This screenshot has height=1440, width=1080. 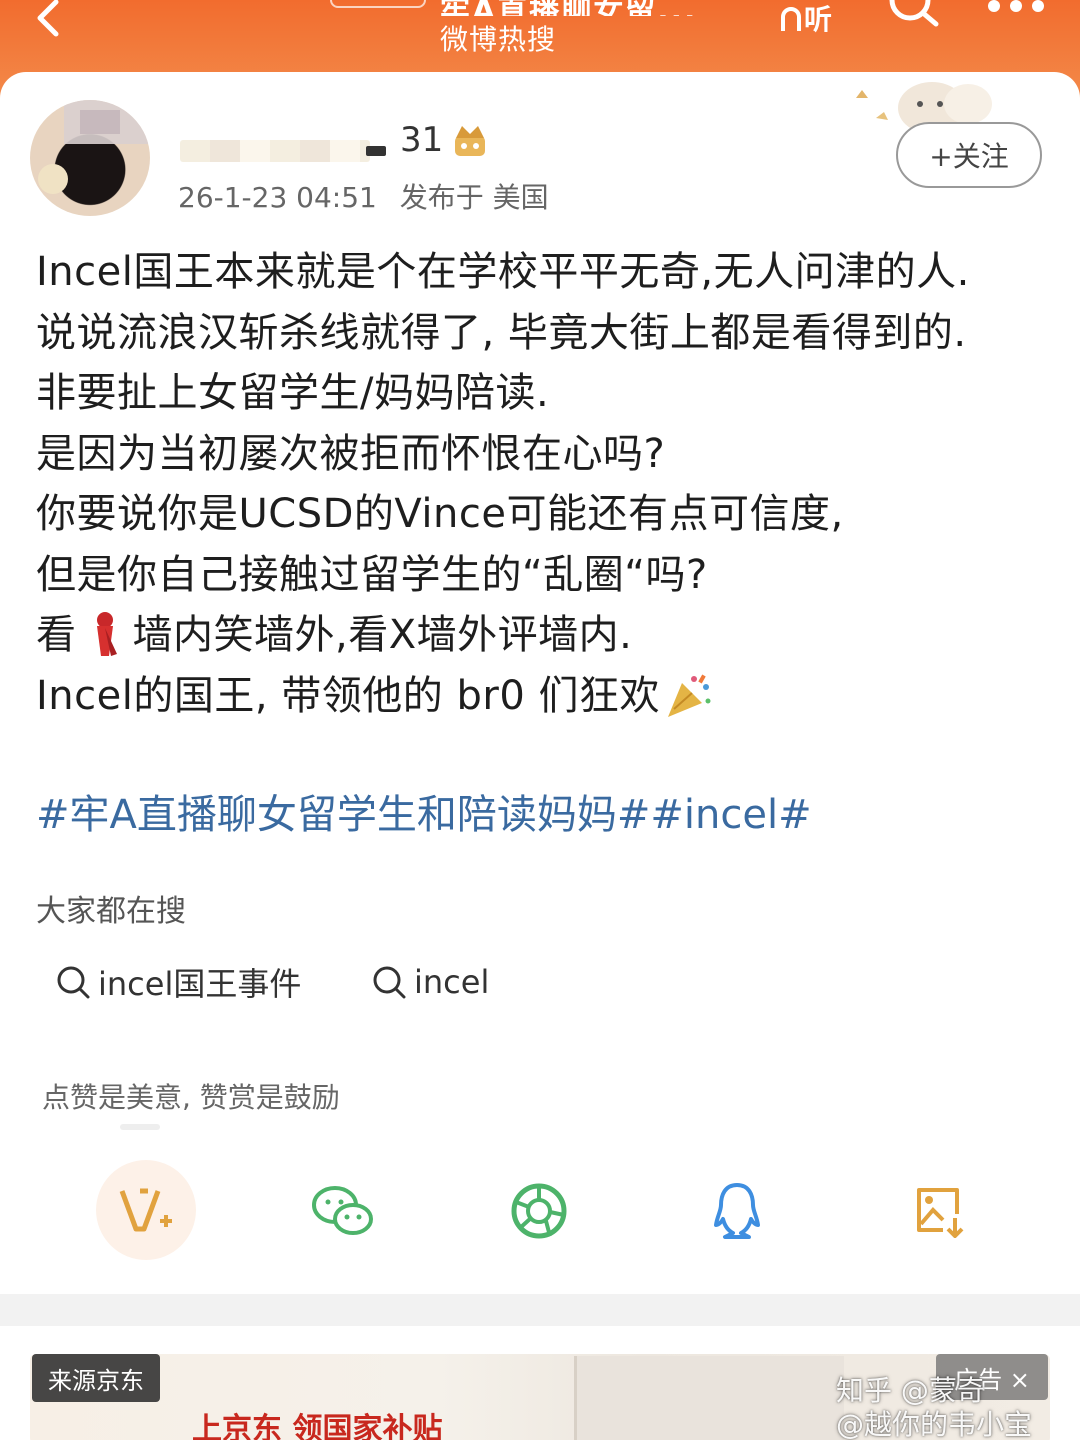 I want to click on avatar, so click(x=90, y=158).